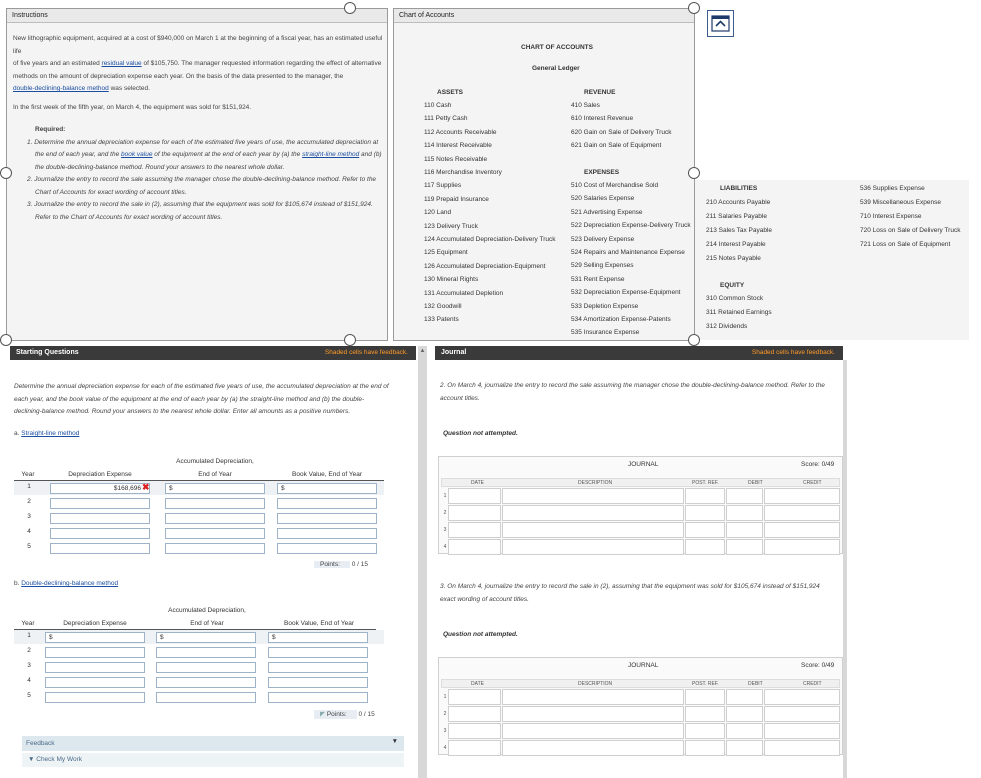 This screenshot has height=778, width=981. What do you see at coordinates (720, 23) in the screenshot?
I see `restore-layout-button` at bounding box center [720, 23].